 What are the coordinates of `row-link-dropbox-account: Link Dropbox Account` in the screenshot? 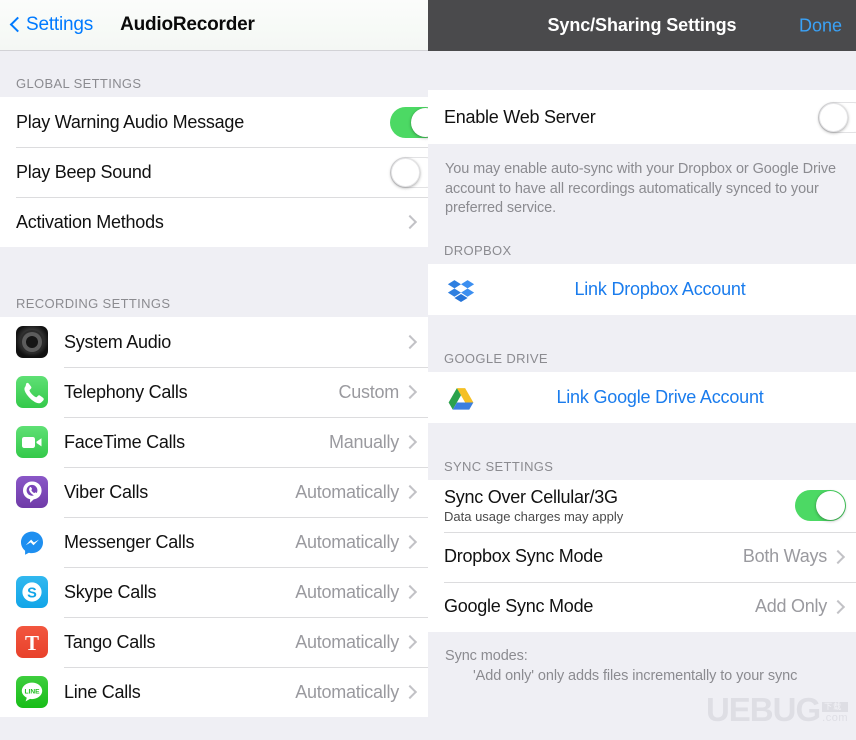 It's located at (642, 289).